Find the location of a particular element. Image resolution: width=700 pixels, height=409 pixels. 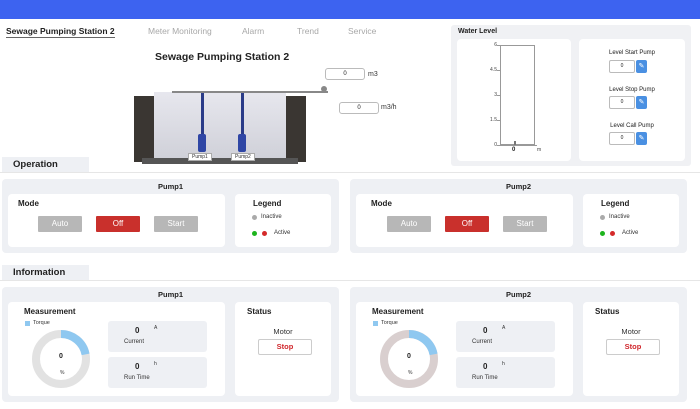

pump1-current-card: 0 A Current is located at coordinates (157, 336).